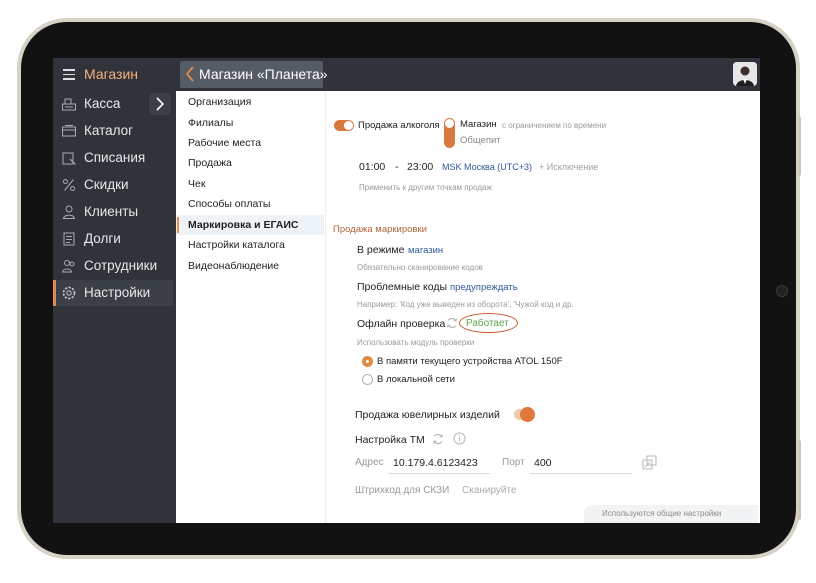 Image resolution: width=816 pixels, height=583 pixels. I want to click on mode-shop-label: Магазин, so click(478, 124).